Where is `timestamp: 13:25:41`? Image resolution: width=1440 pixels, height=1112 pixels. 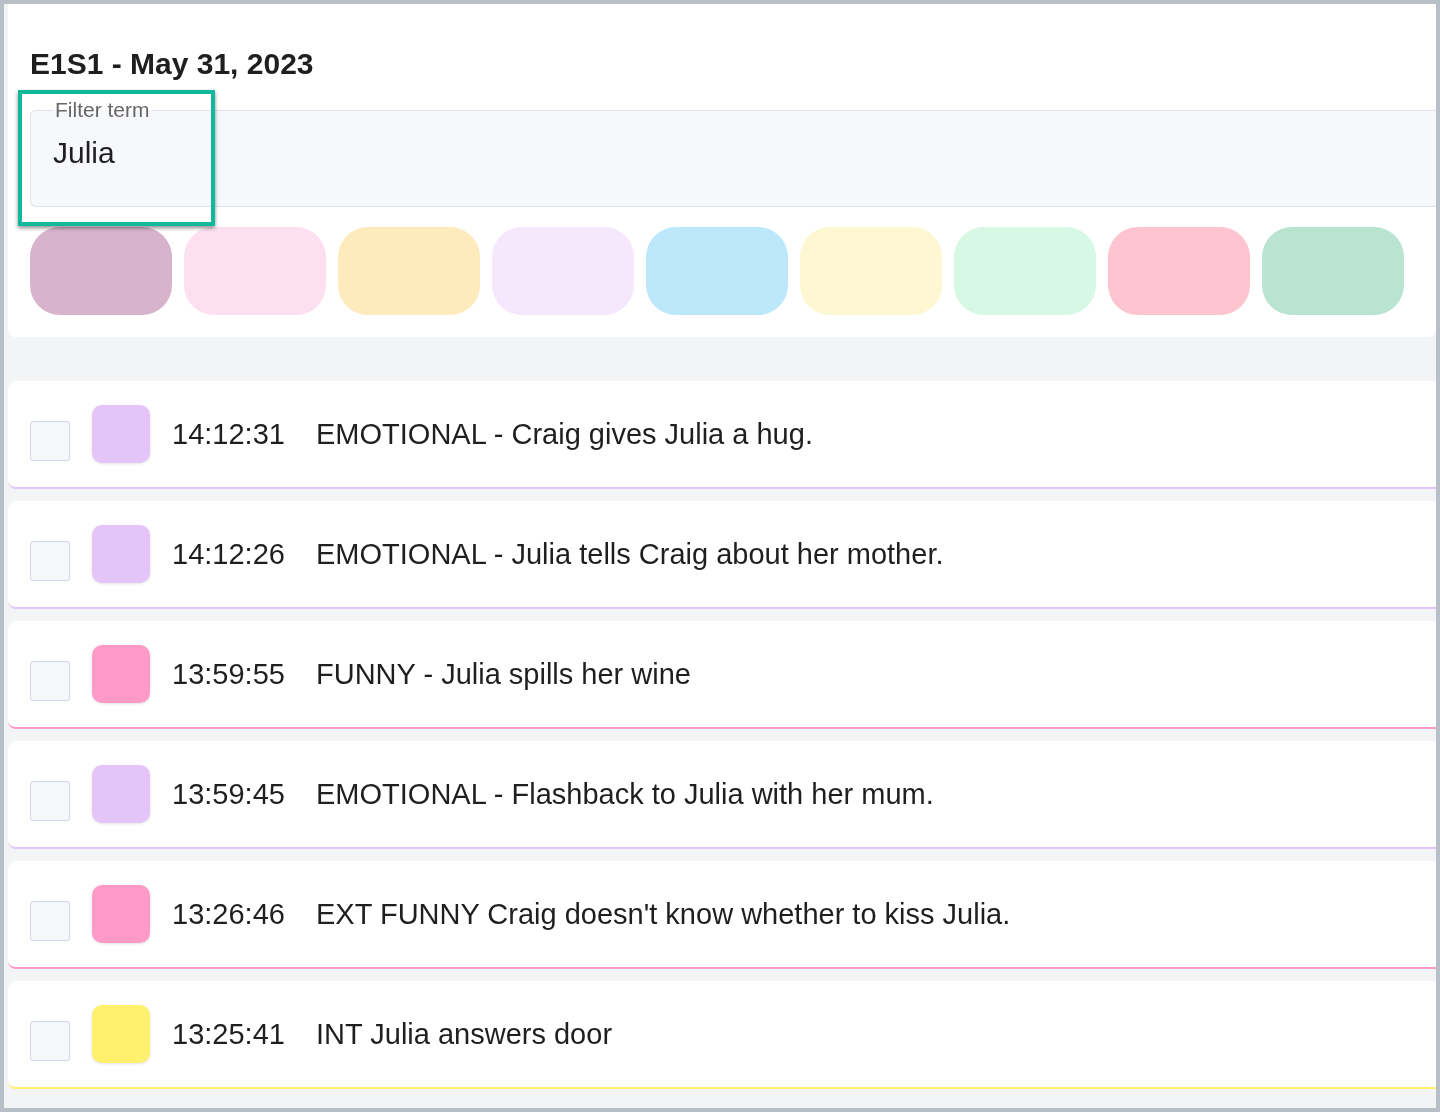 timestamp: 13:25:41 is located at coordinates (229, 1034).